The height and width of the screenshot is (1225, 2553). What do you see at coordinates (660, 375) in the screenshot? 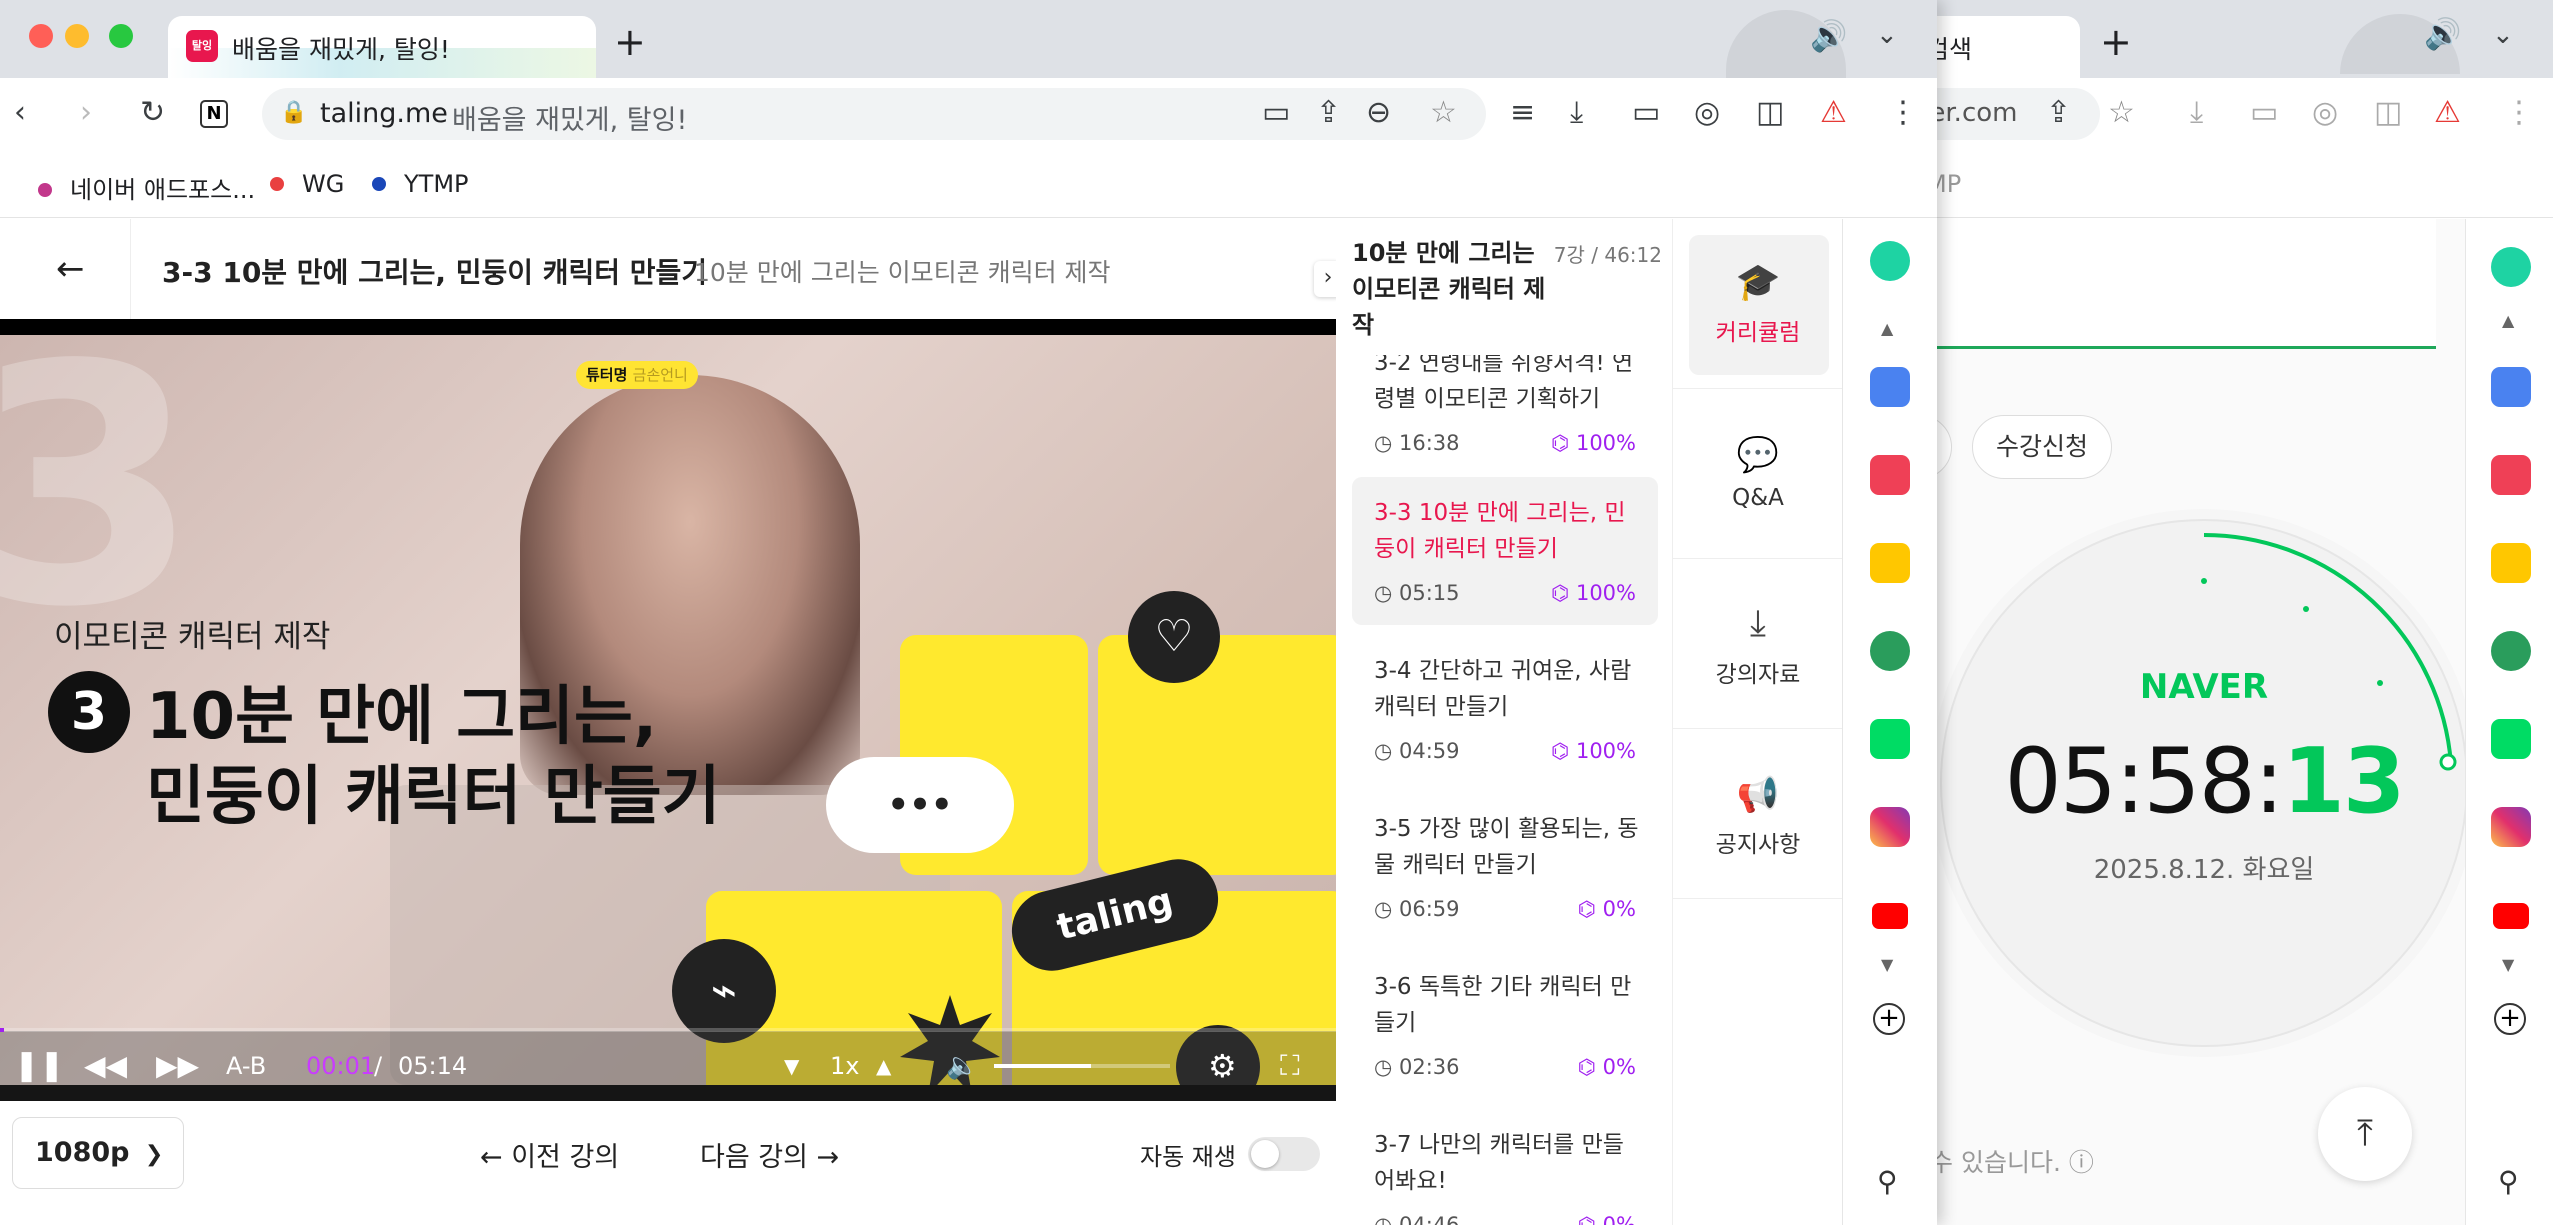
I see `tutor-name: 금손언니` at bounding box center [660, 375].